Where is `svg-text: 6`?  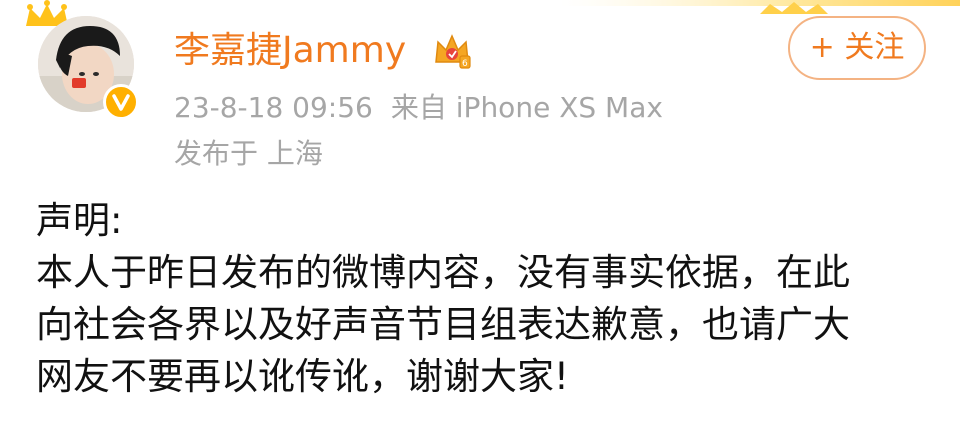 svg-text: 6 is located at coordinates (465, 64).